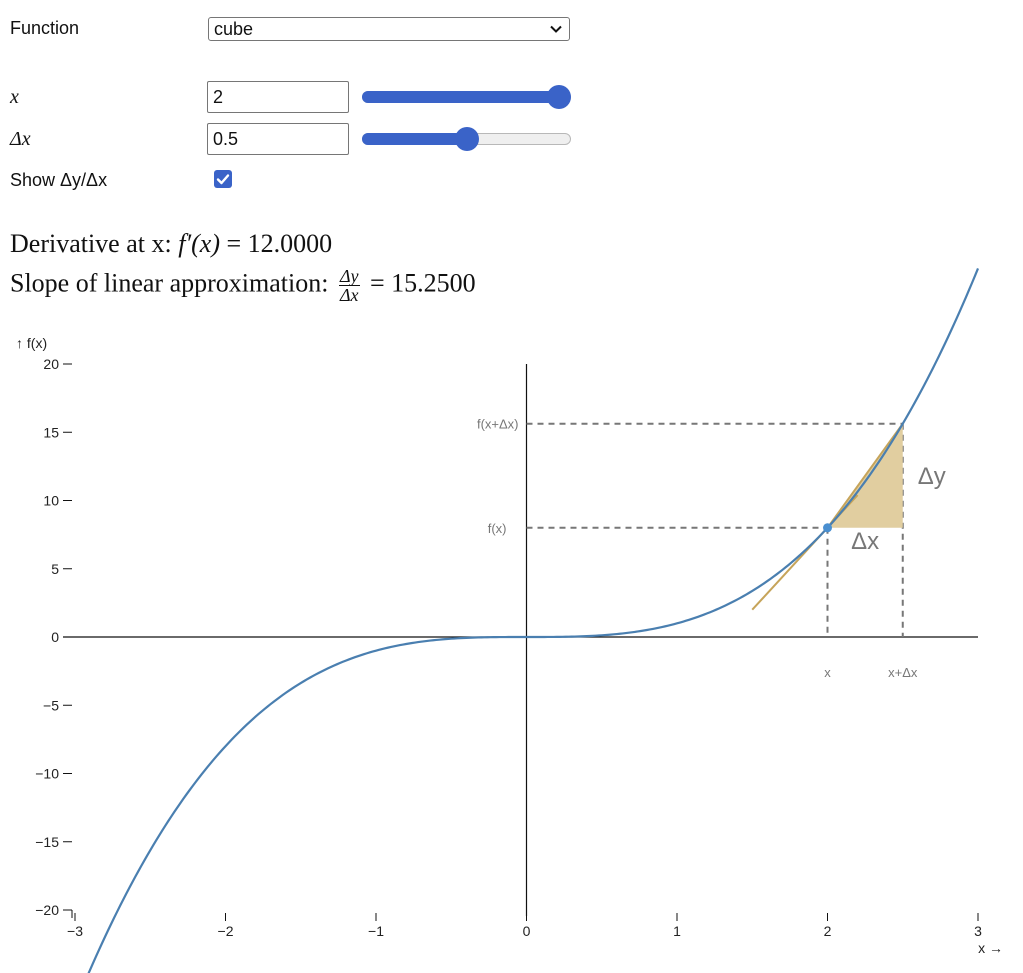  Describe the element at coordinates (226, 931) in the screenshot. I see `x-tick-label: −2` at that location.